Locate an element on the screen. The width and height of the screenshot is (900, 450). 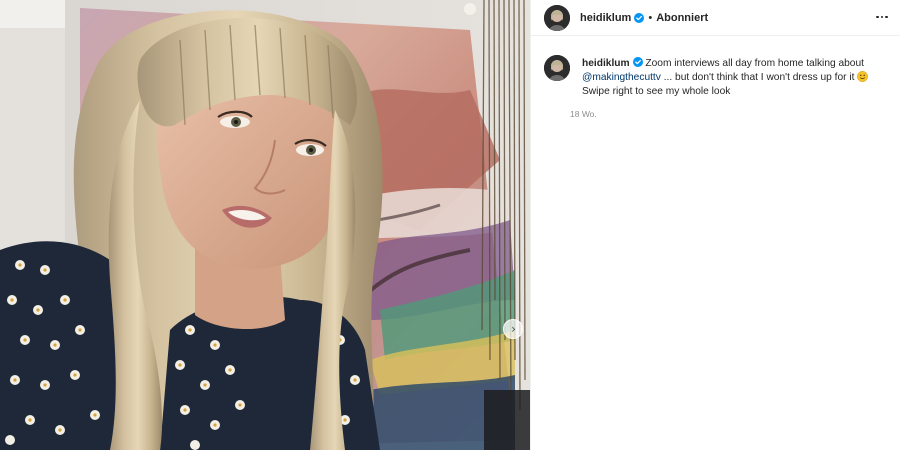
mention-link: @makingthecuttv is located at coordinates (621, 77).